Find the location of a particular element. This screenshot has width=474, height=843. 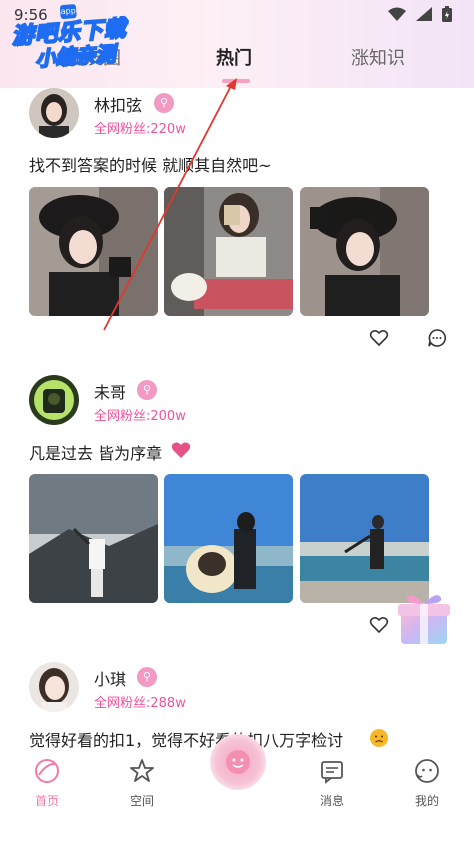

nav-messages: 消息 is located at coordinates (332, 783).